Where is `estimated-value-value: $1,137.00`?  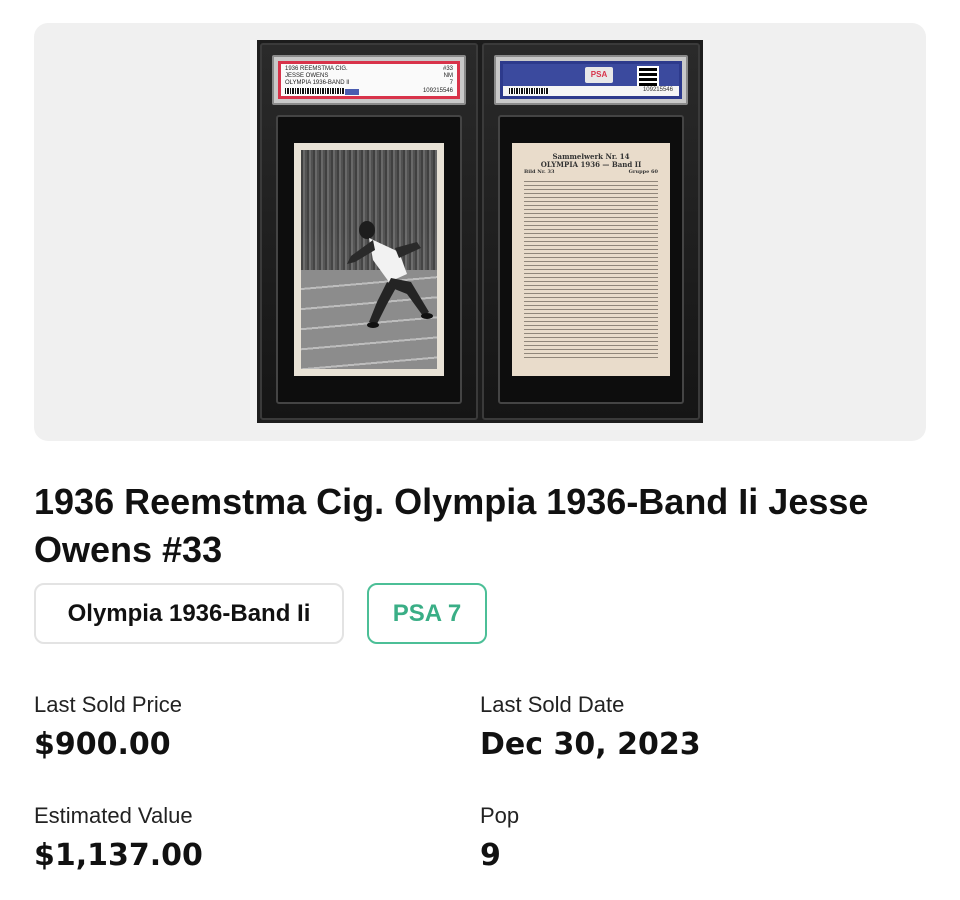 estimated-value-value: $1,137.00 is located at coordinates (118, 855).